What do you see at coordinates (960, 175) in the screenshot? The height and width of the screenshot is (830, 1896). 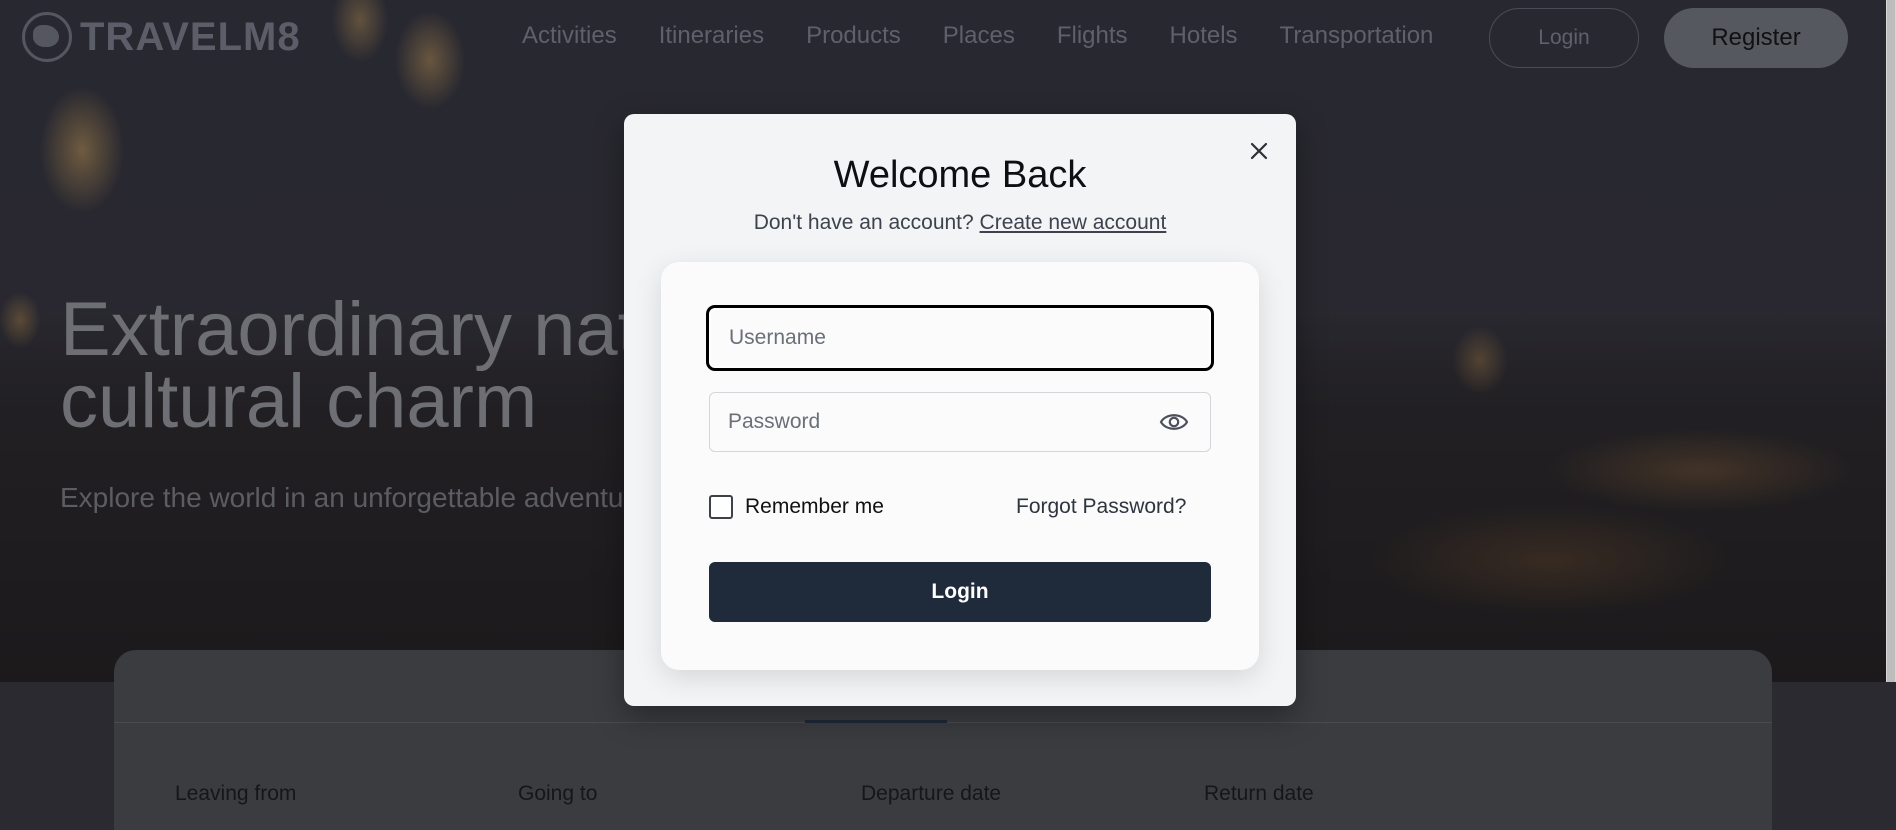 I see `modal-title: Welcome Back` at bounding box center [960, 175].